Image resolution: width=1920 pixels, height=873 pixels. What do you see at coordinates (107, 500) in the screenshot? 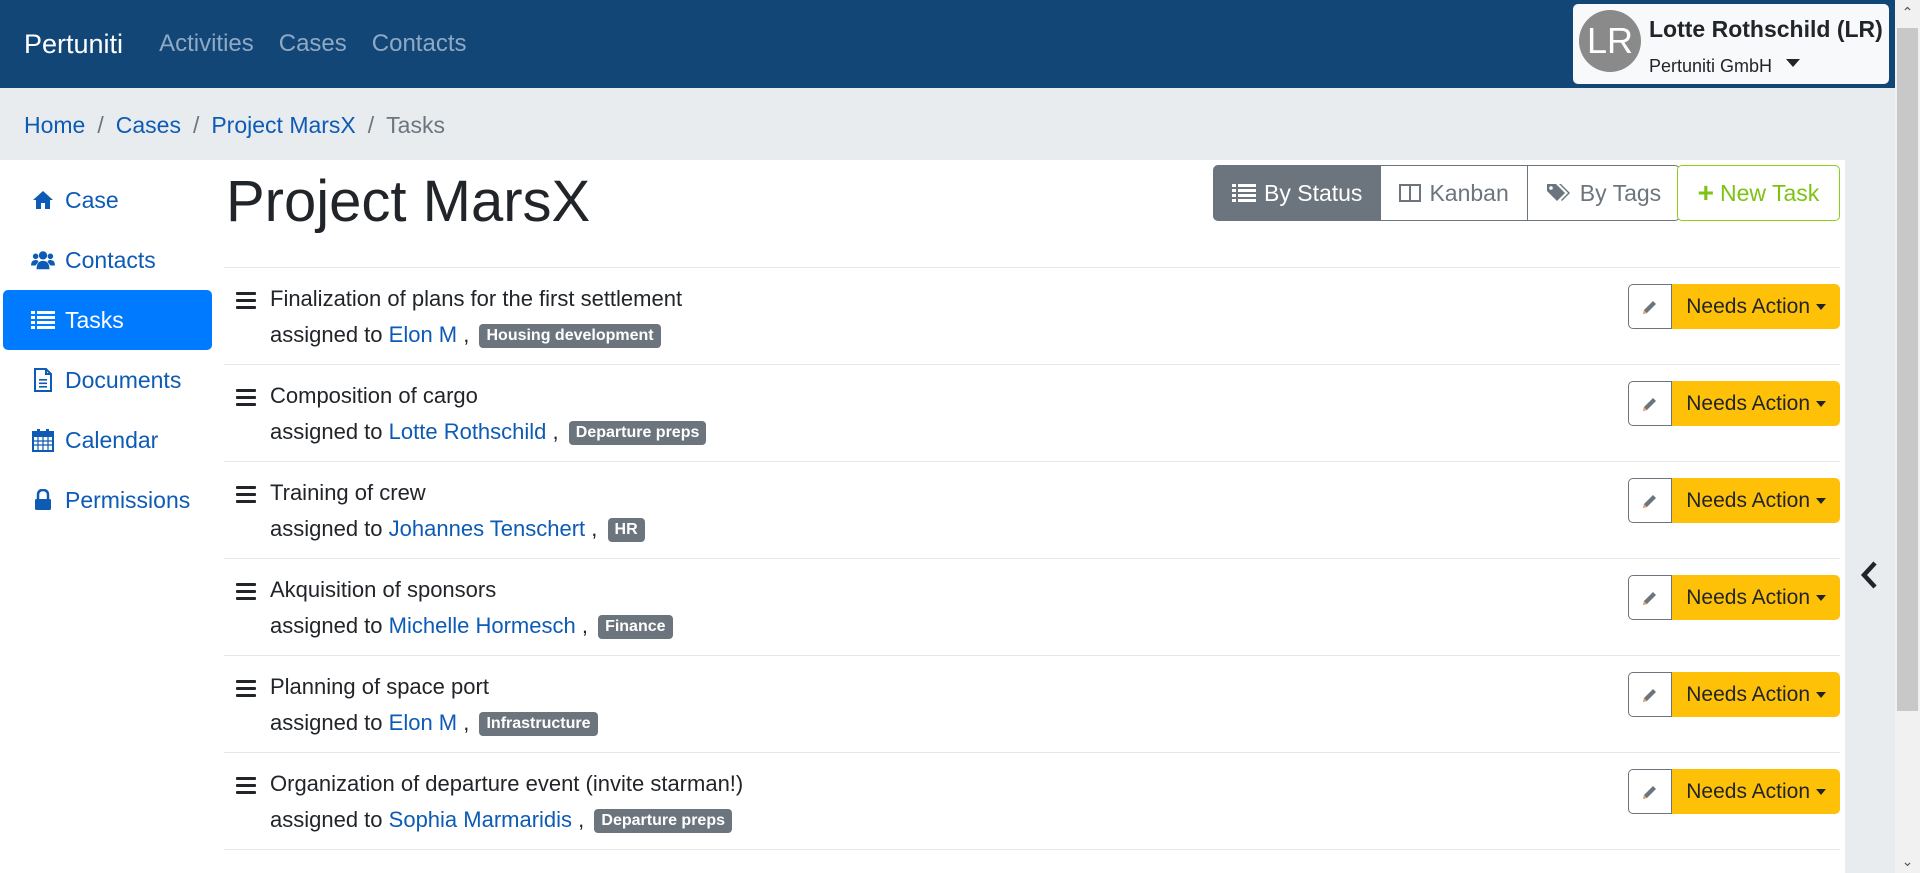
I see `sidebar-item-permissions: Permissions` at bounding box center [107, 500].